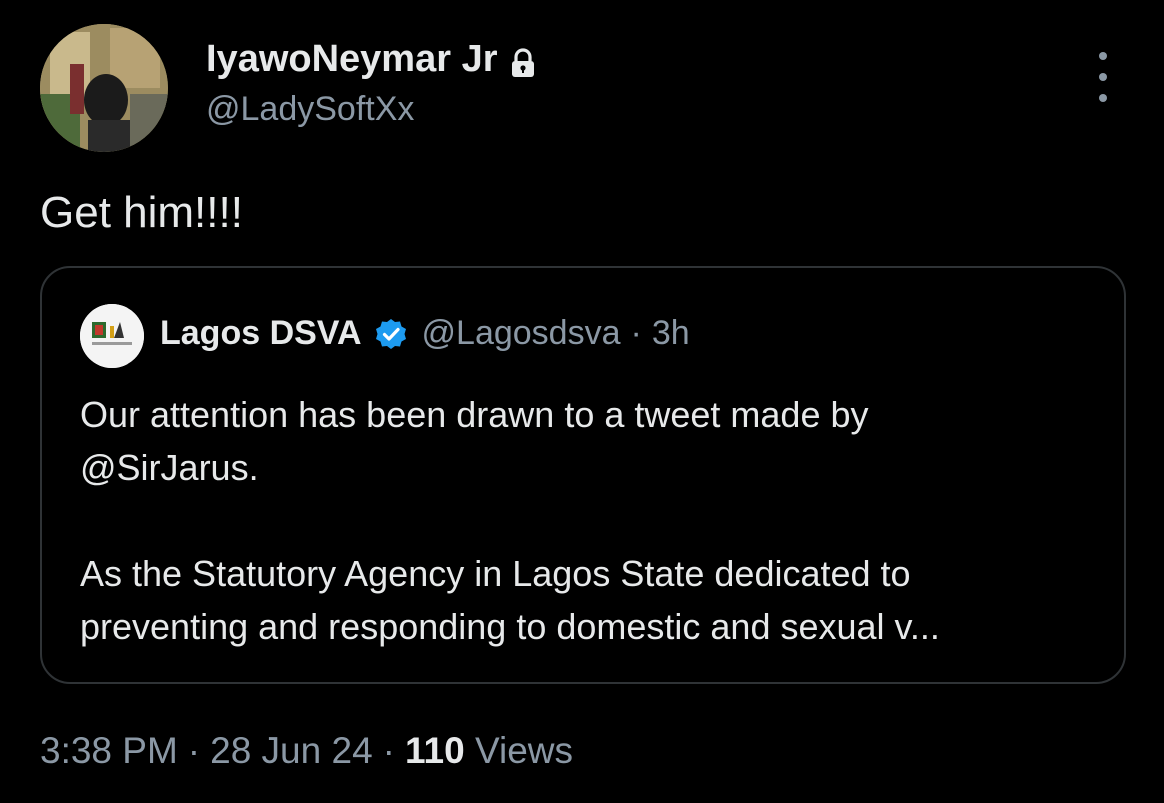 The height and width of the screenshot is (803, 1164). I want to click on views-label: Views, so click(524, 750).